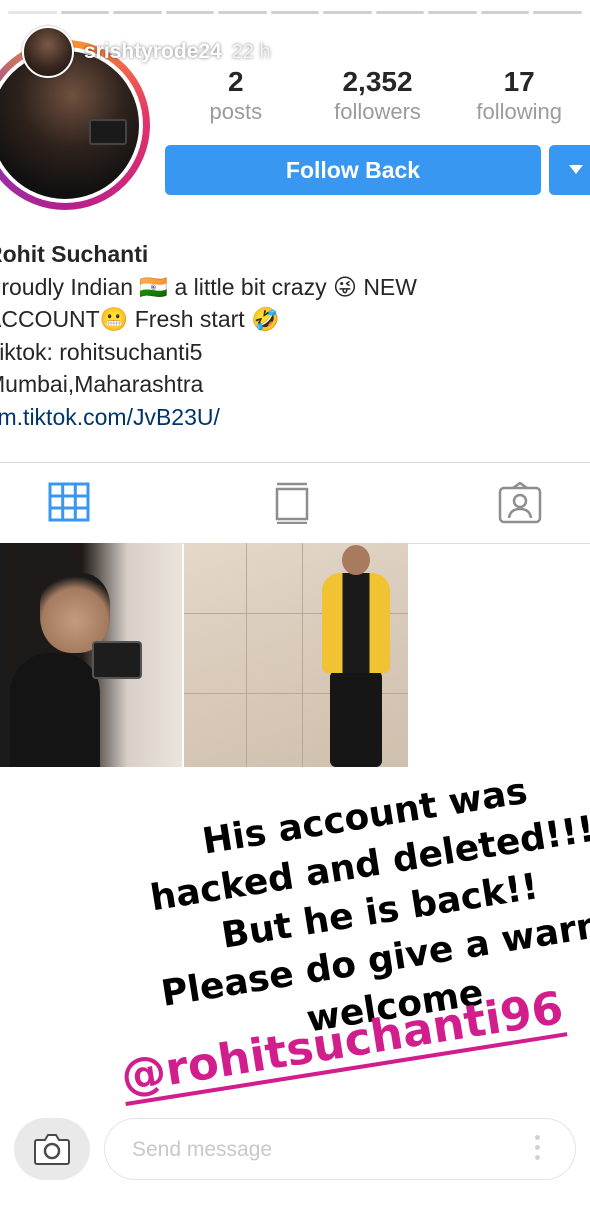 The height and width of the screenshot is (1207, 590). I want to click on bio-line: ACCOUNT😬 Fresh start 🤣, so click(140, 319).